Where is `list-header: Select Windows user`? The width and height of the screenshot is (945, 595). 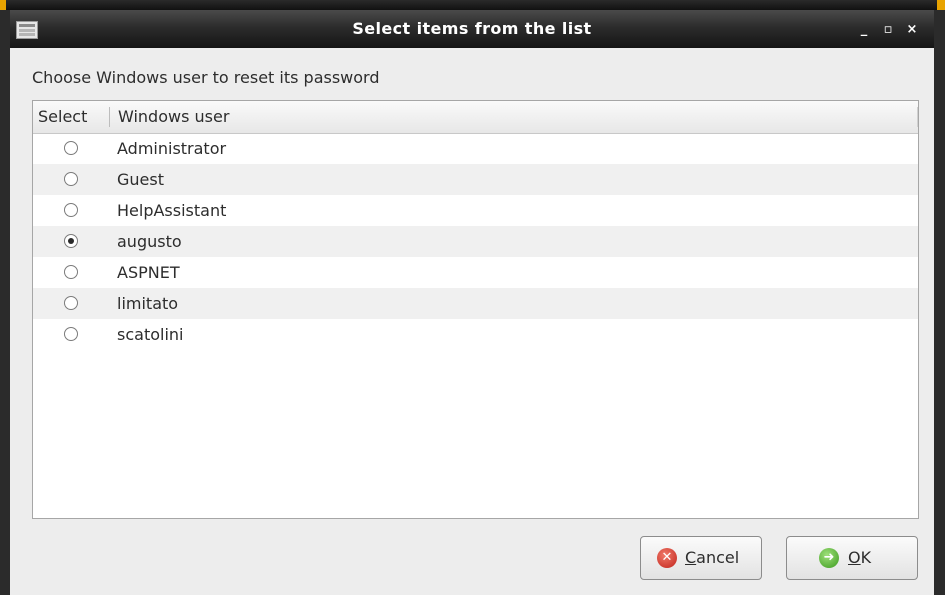 list-header: Select Windows user is located at coordinates (475, 117).